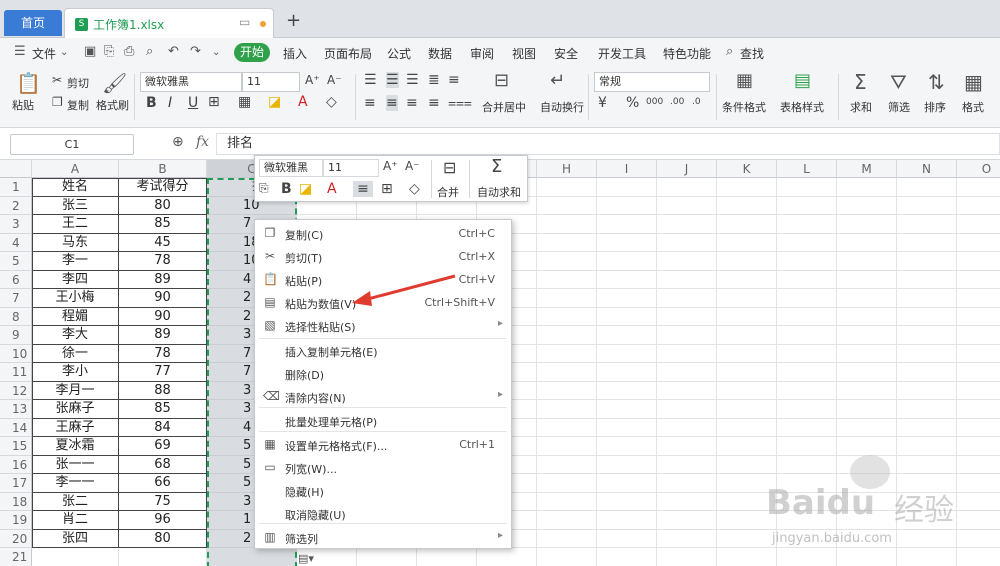  I want to click on format-painter-label: 格式刷, so click(112, 105).